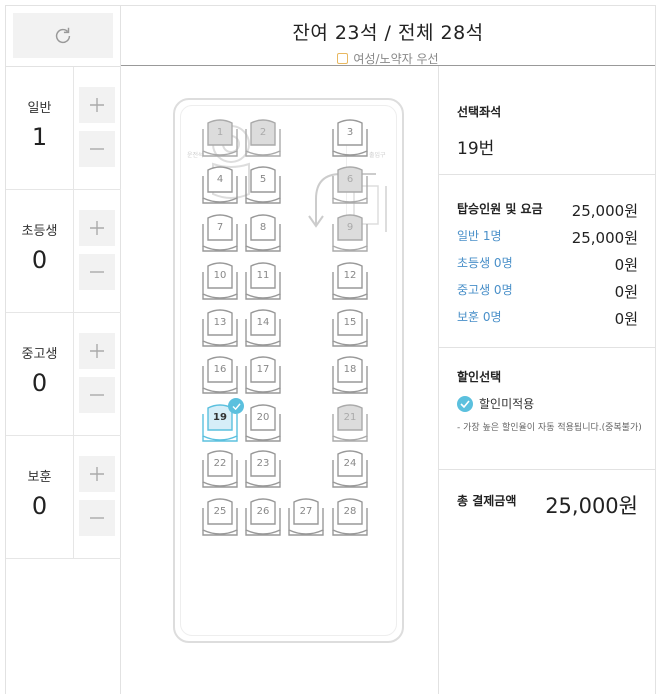 The width and height of the screenshot is (661, 694). Describe the element at coordinates (350, 322) in the screenshot. I see `seat-number: 15` at that location.